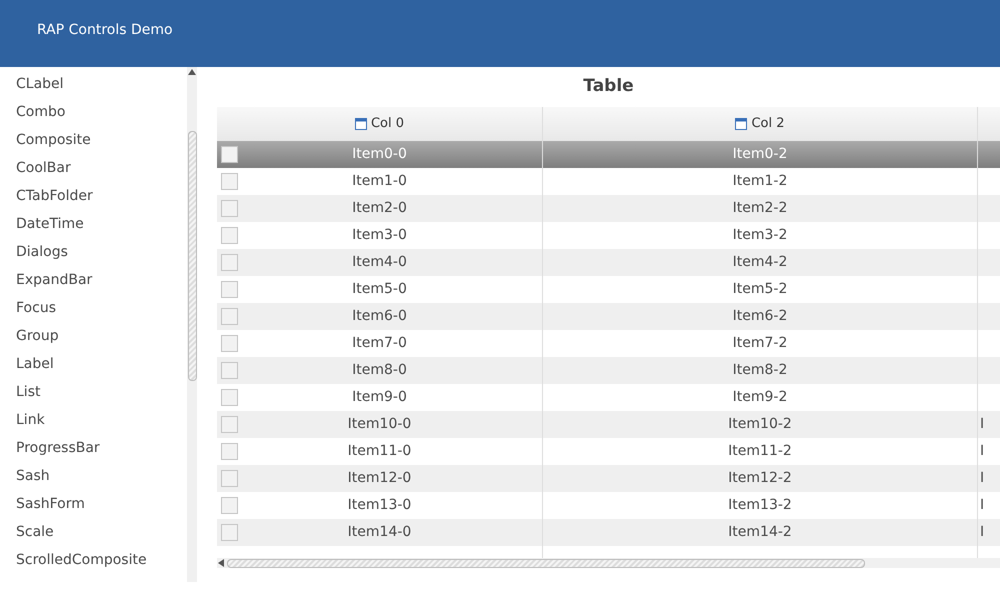 This screenshot has height=600, width=1000. I want to click on sidebar-item: Link, so click(93, 420).